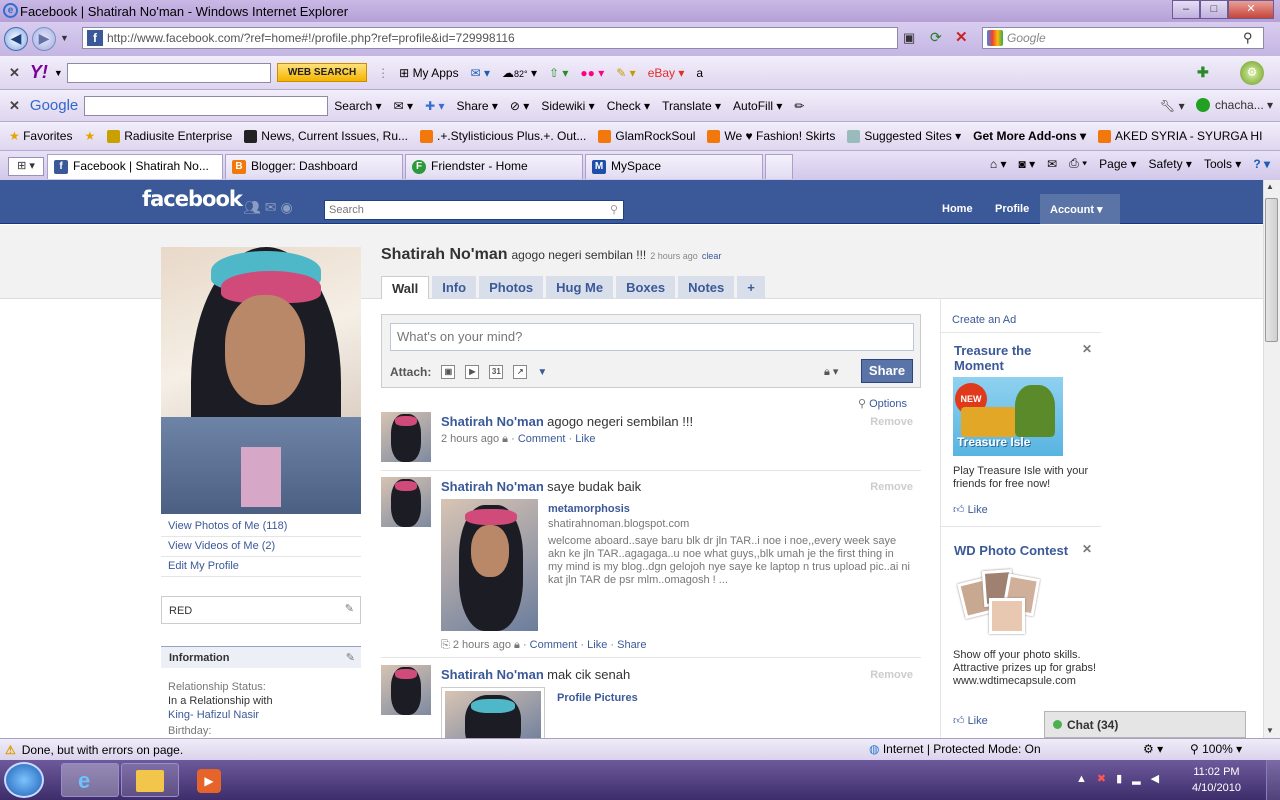  What do you see at coordinates (1252, 73) in the screenshot?
I see `settings-gear-icon: ⚙` at bounding box center [1252, 73].